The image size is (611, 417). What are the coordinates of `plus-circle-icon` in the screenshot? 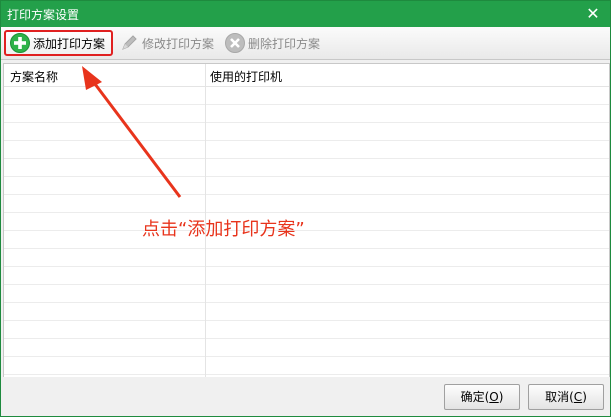 It's located at (20, 43).